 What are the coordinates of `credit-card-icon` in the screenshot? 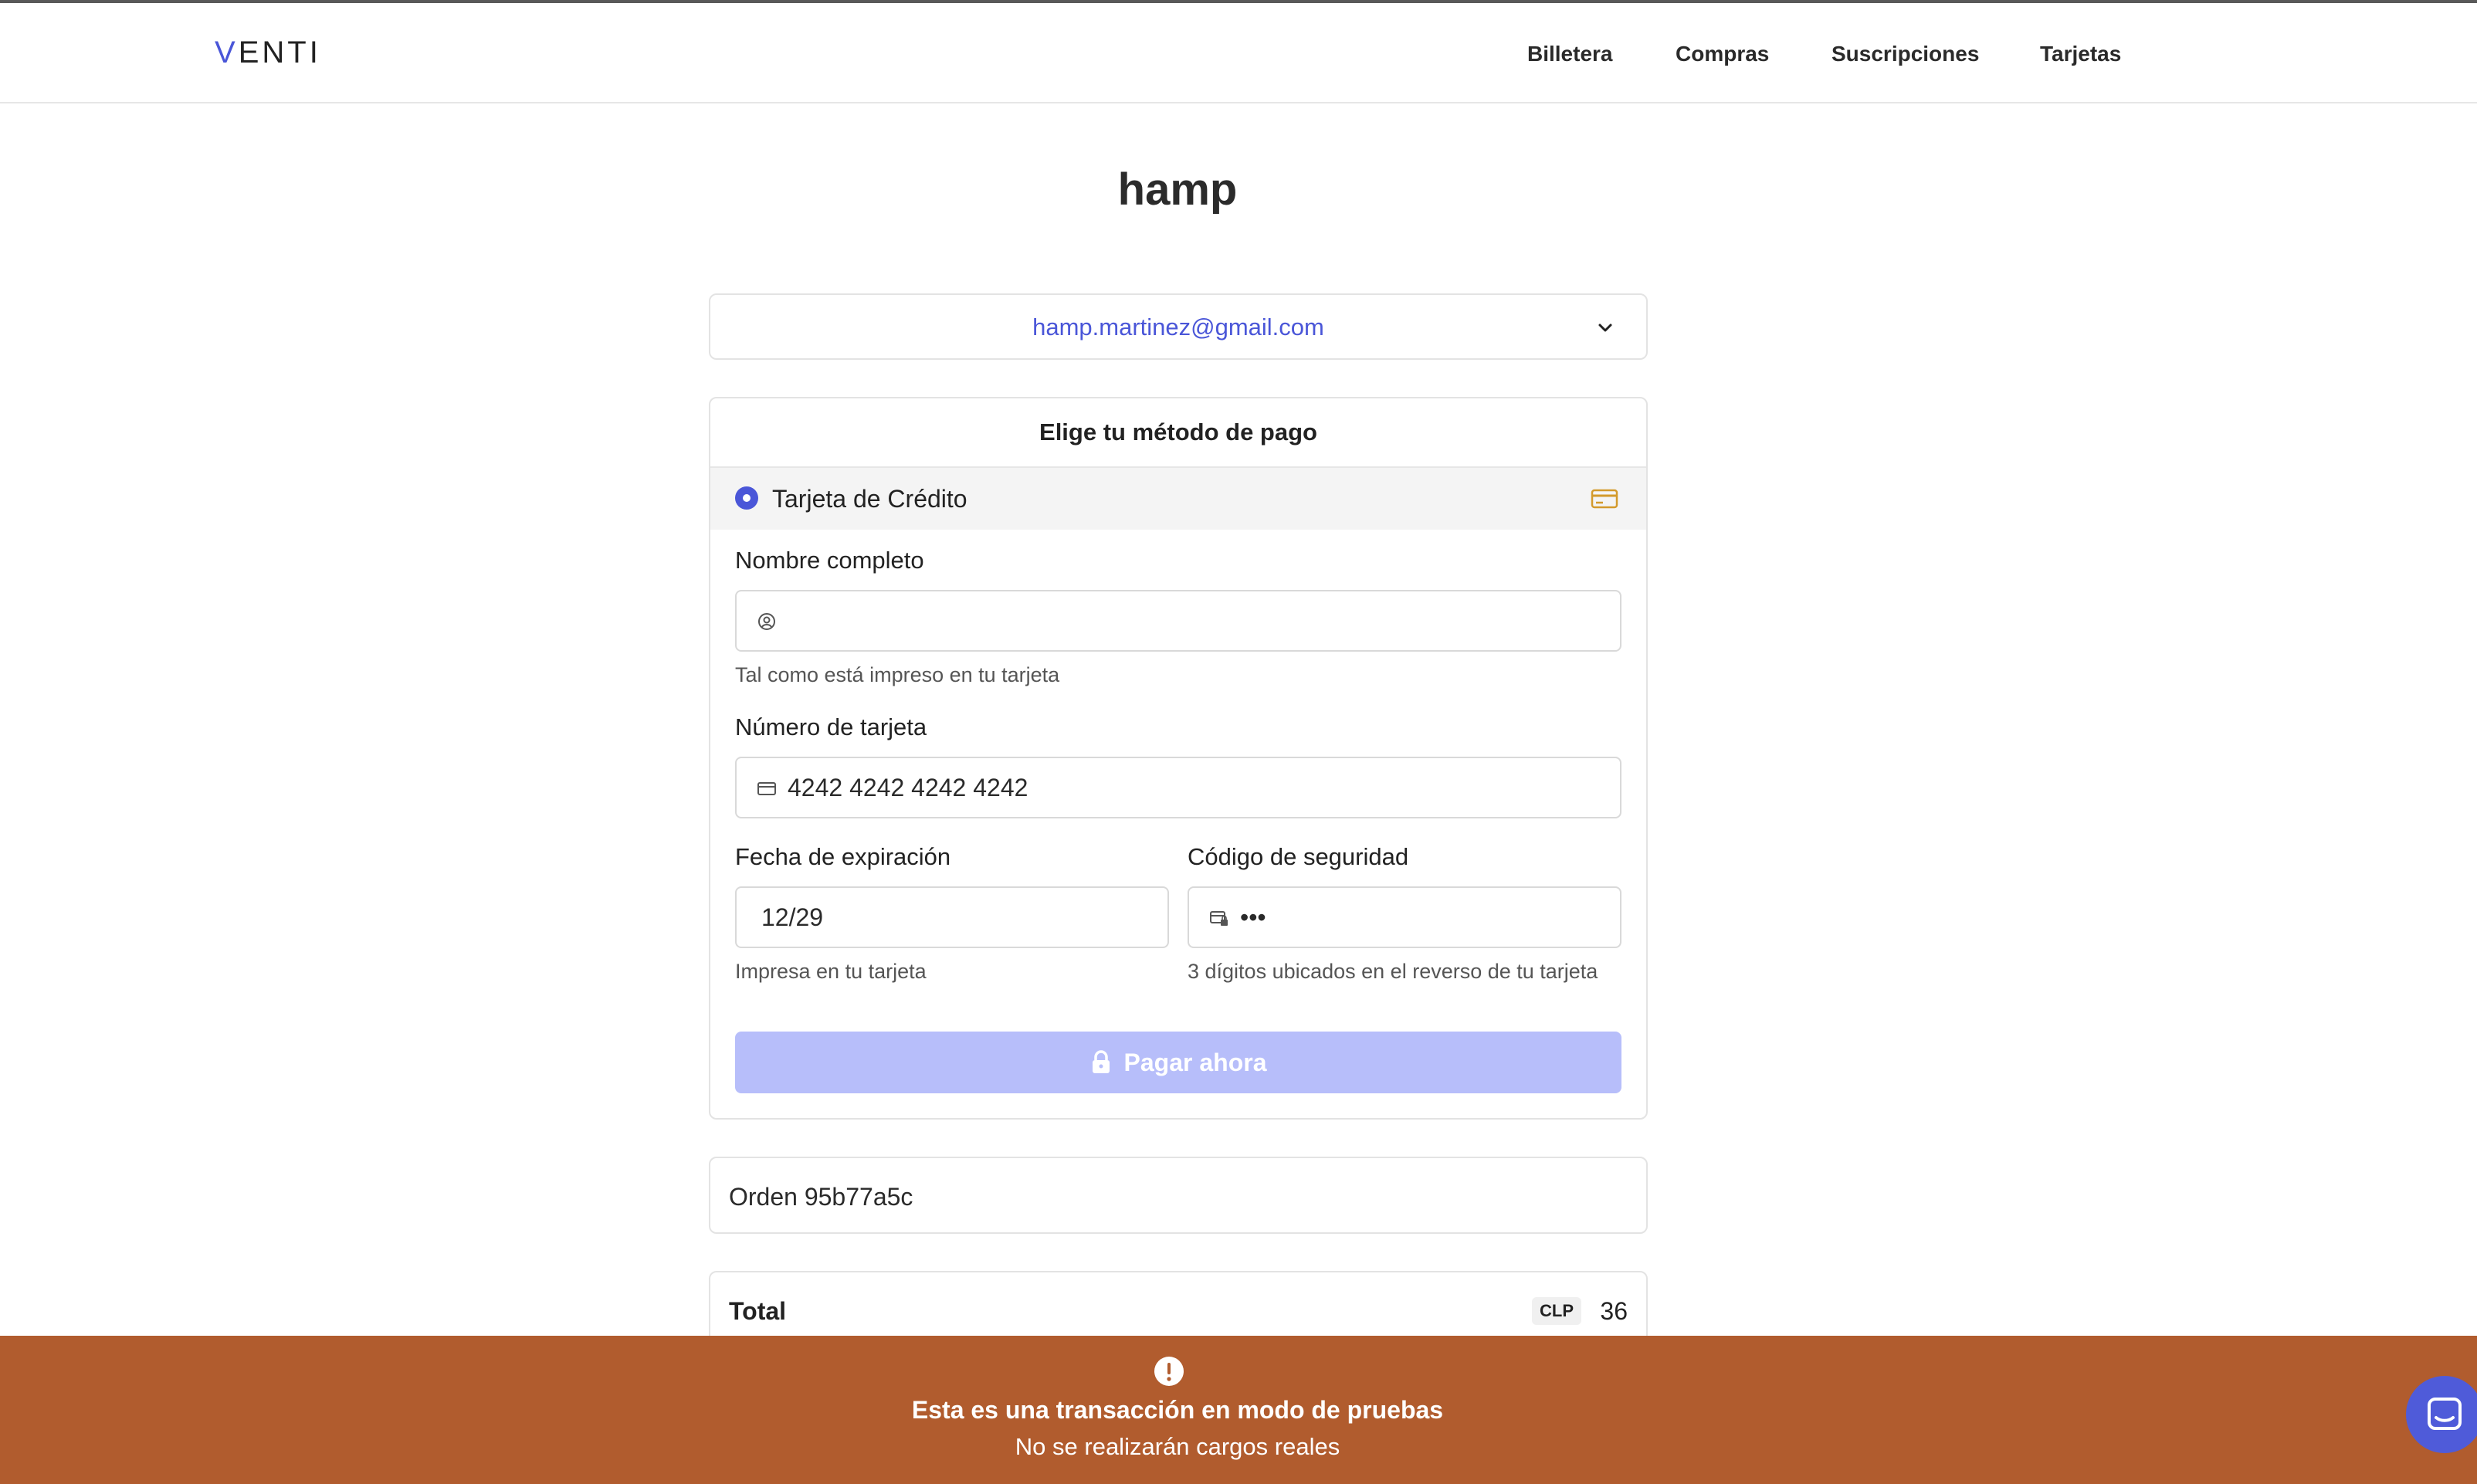 It's located at (1604, 499).